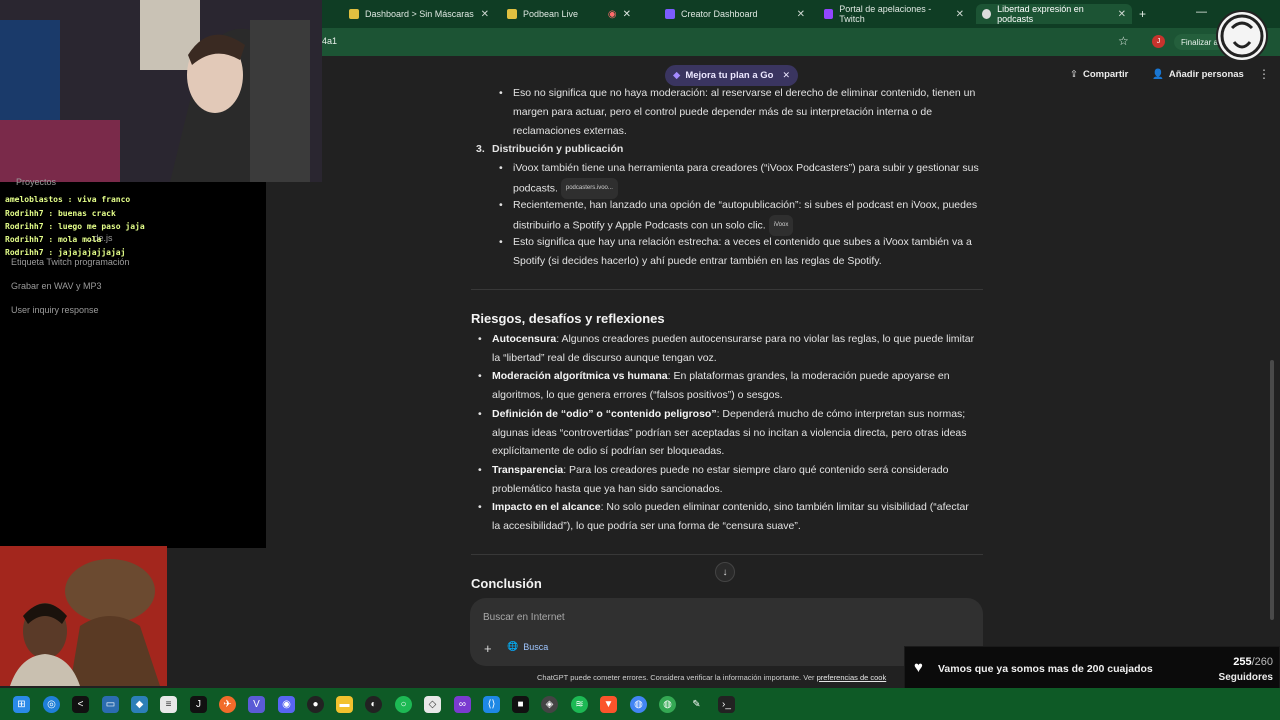  I want to click on sidebar-item-grabar: Grabar en WAV y MP3, so click(56, 286).